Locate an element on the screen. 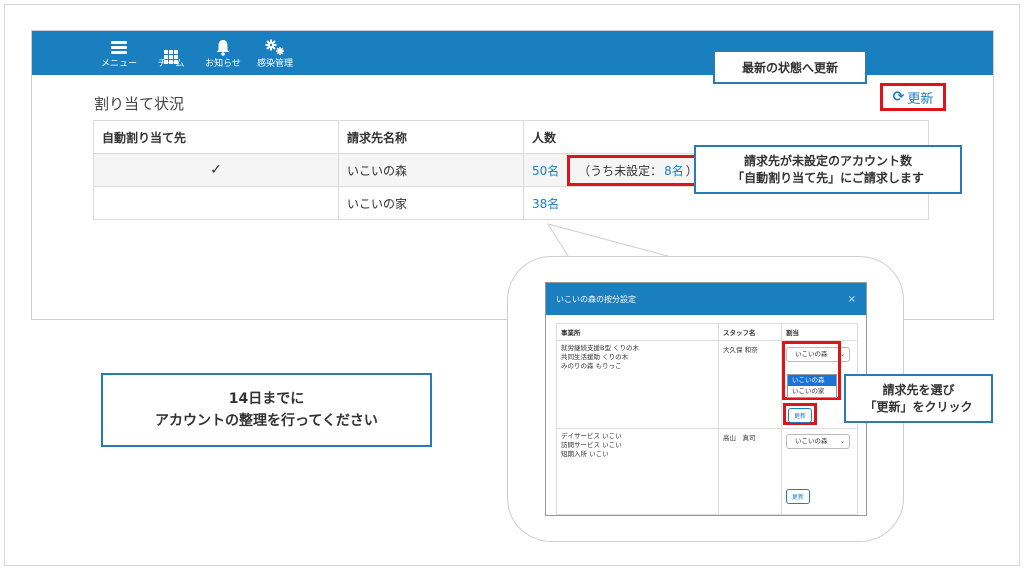 Image resolution: width=1024 pixels, height=570 pixels. modal-header: いこいの森の按分設定 × is located at coordinates (706, 299).